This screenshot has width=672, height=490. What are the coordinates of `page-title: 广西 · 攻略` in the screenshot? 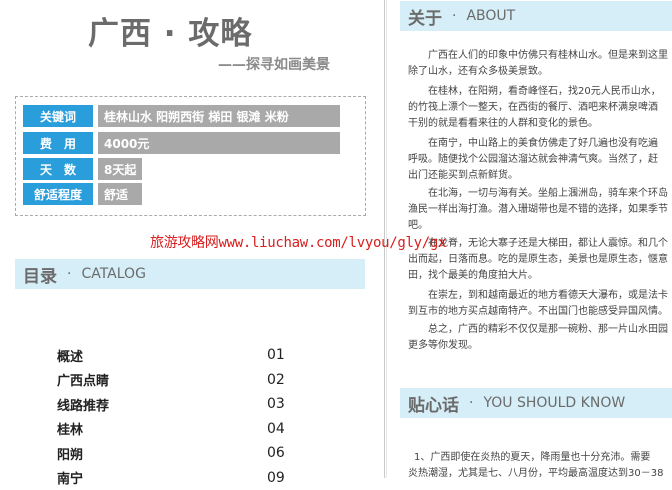 It's located at (170, 30).